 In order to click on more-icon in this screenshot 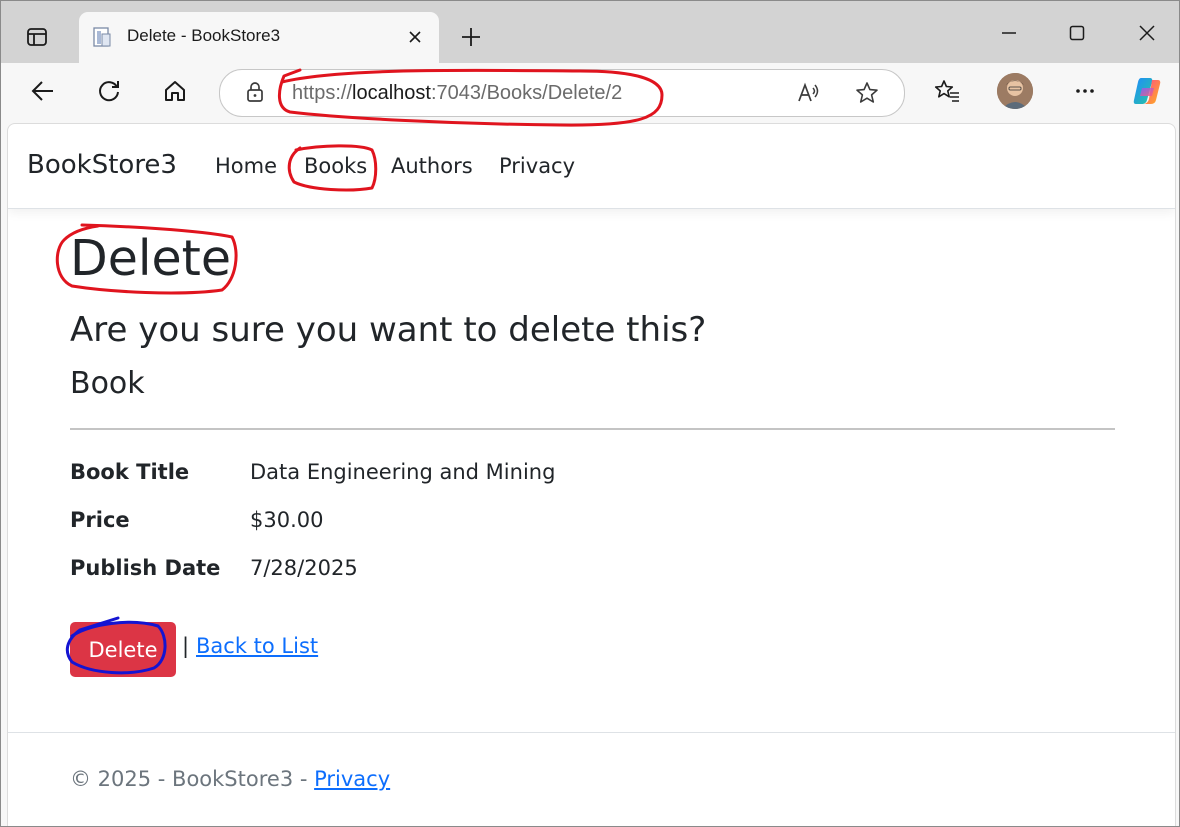, I will do `click(1085, 91)`.